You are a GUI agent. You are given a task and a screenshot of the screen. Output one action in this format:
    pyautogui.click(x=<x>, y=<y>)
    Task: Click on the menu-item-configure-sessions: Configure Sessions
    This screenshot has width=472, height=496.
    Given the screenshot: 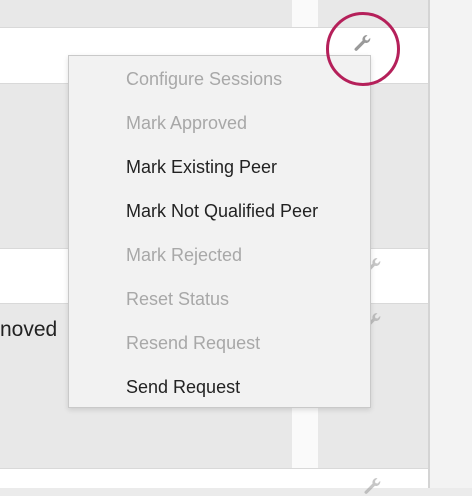 What is the action you would take?
    pyautogui.click(x=204, y=79)
    